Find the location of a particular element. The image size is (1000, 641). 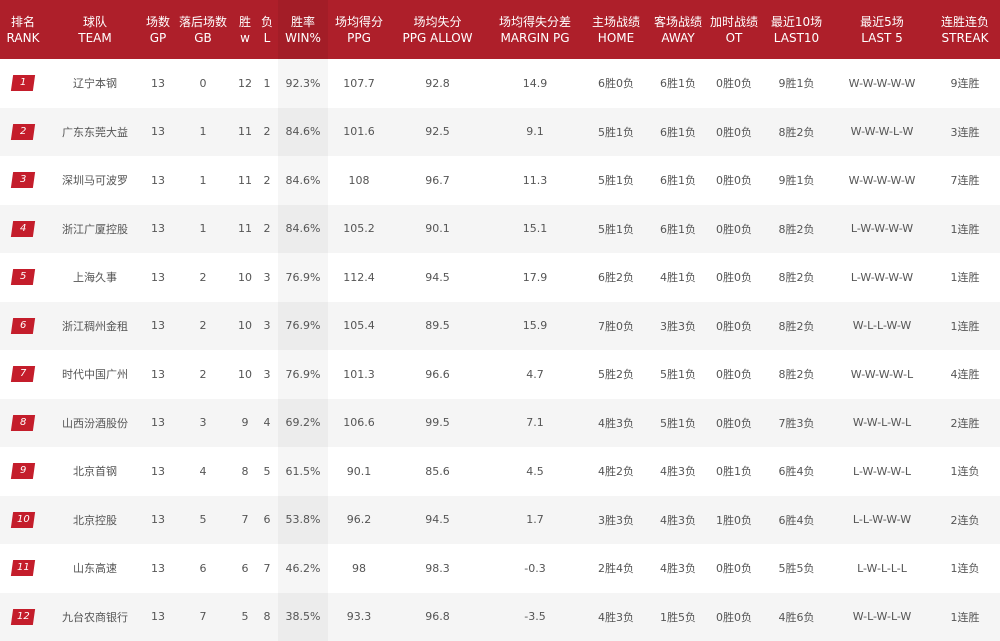

header-label-en: RANK is located at coordinates (23, 38).